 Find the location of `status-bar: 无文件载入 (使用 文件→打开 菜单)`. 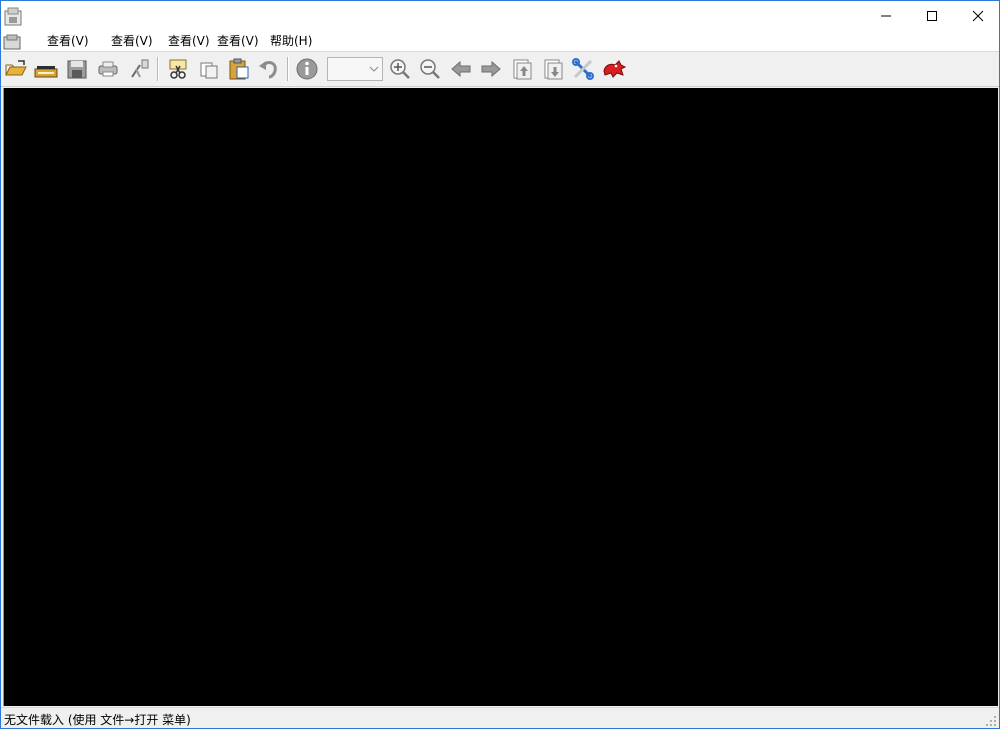

status-bar: 无文件载入 (使用 文件→打开 菜单) is located at coordinates (500, 717).